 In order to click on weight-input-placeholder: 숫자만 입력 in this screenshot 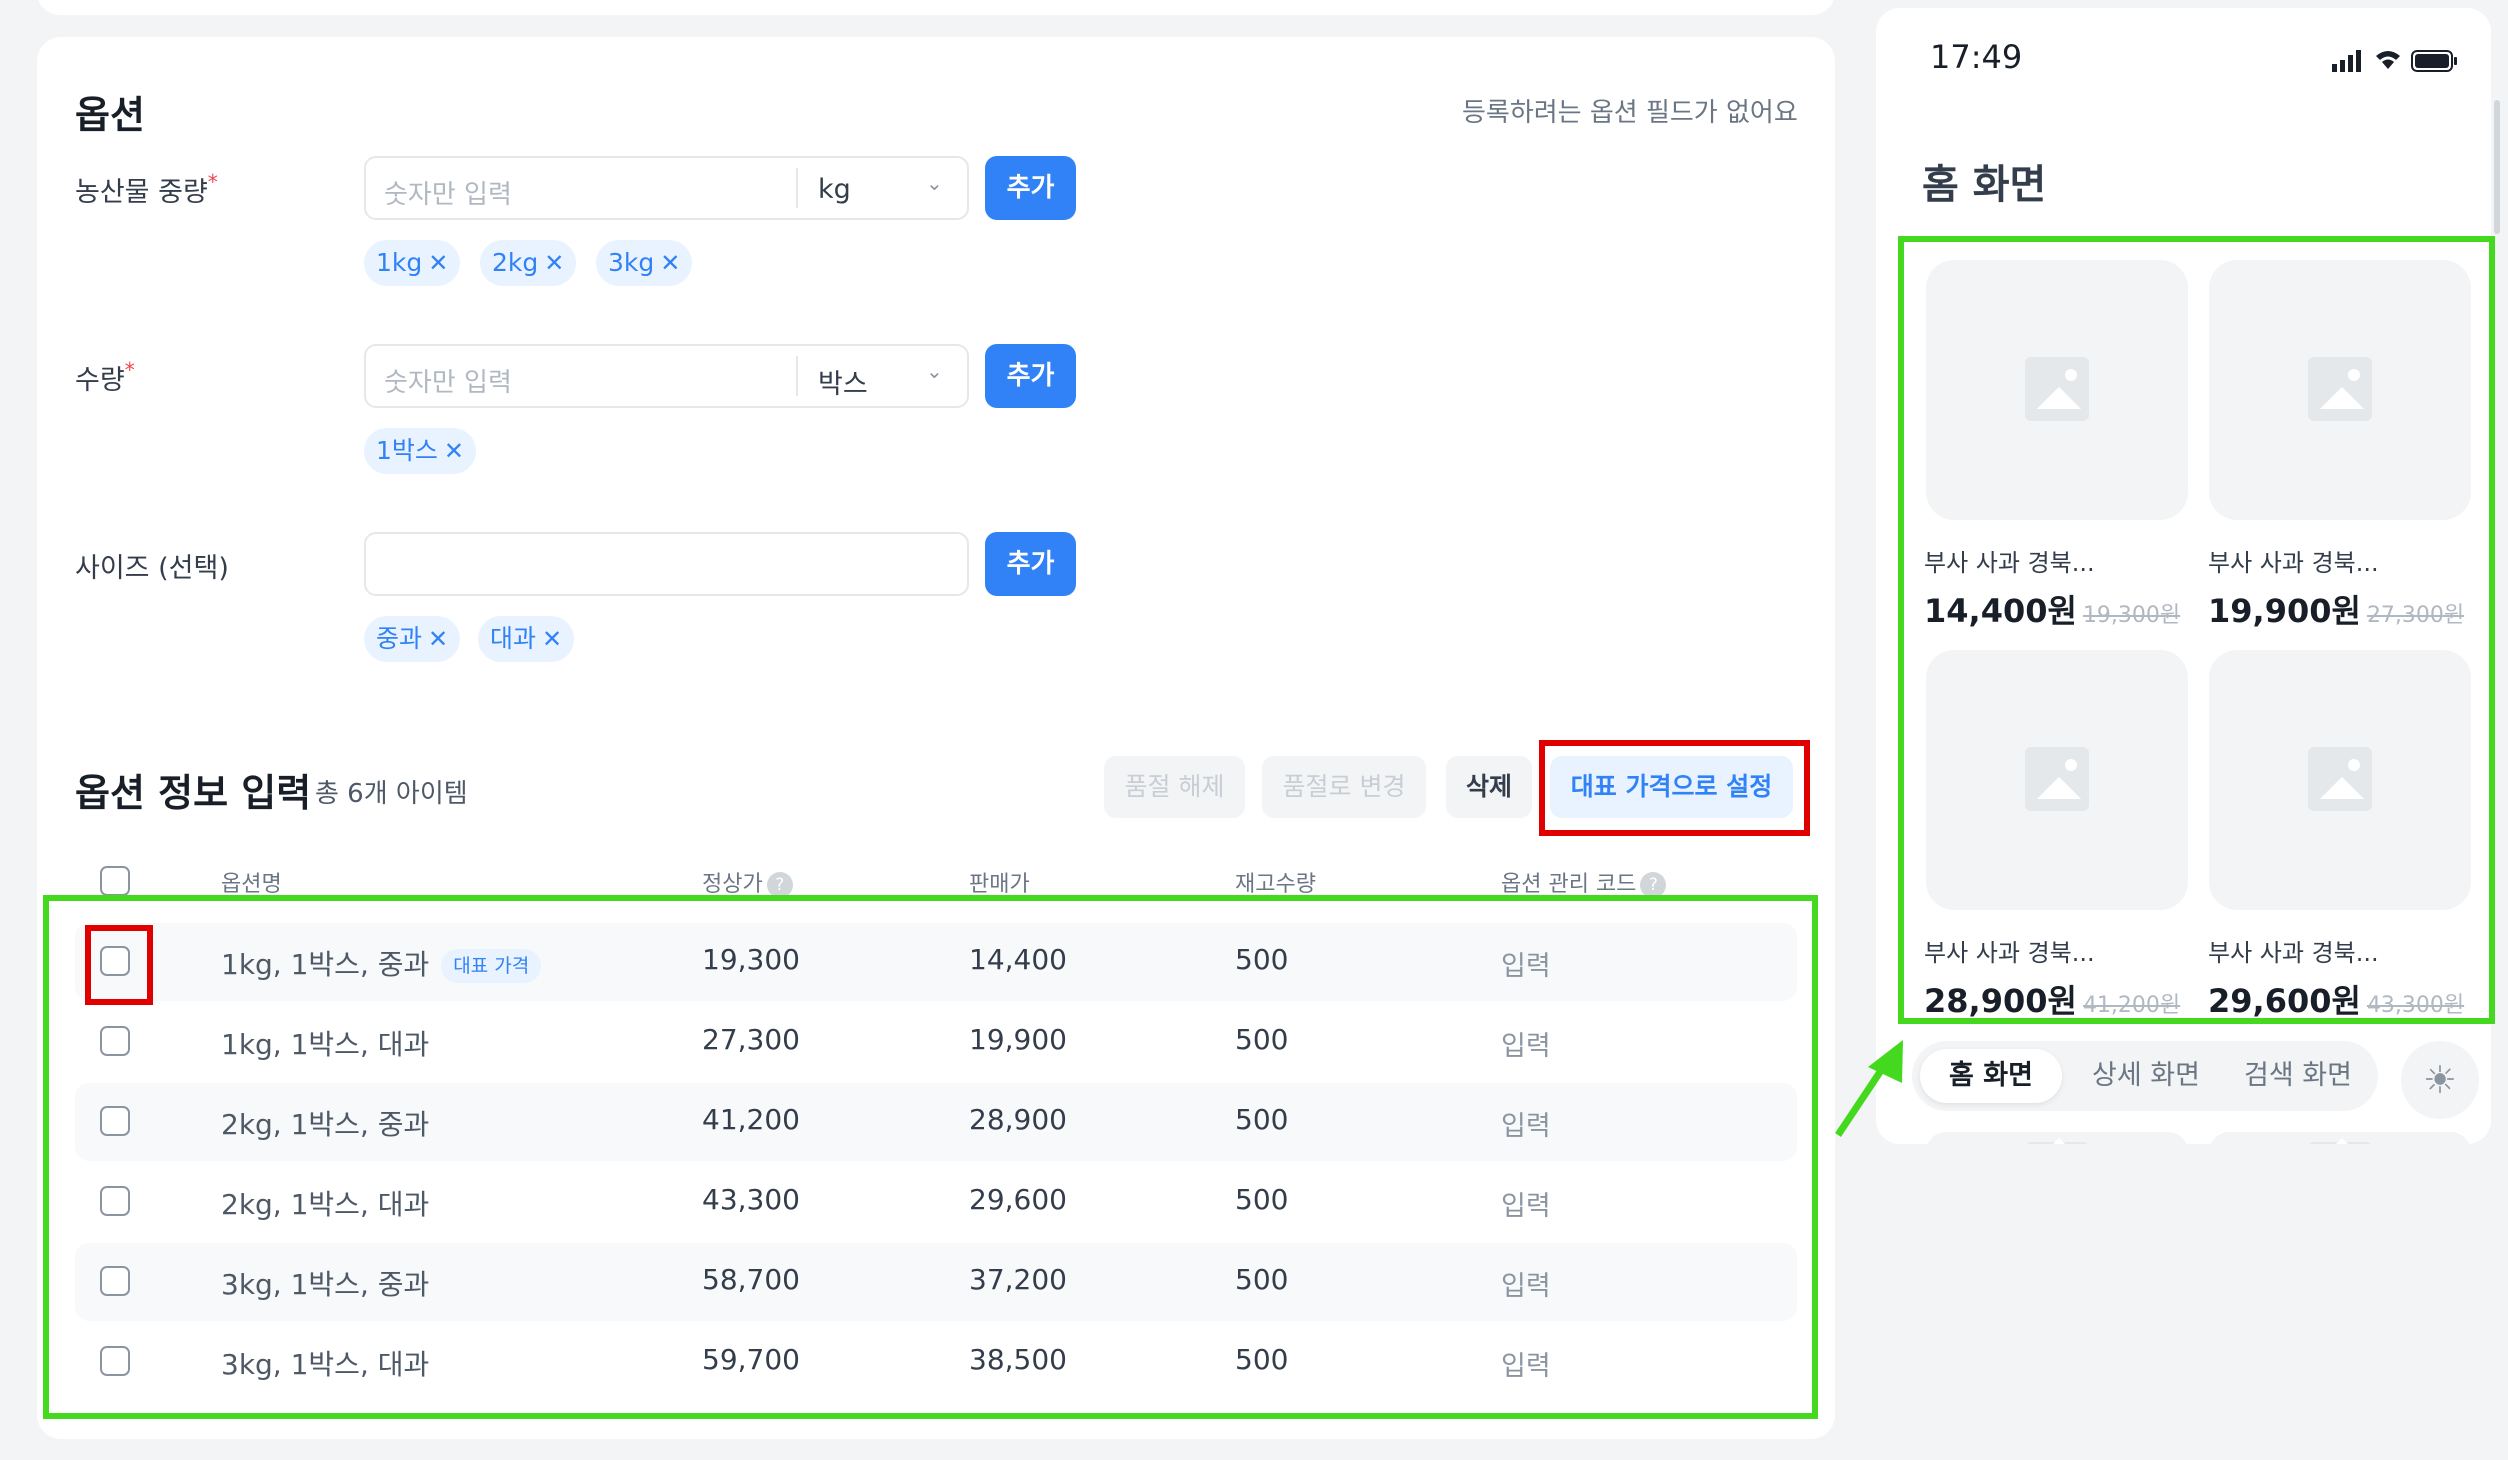, I will do `click(448, 195)`.